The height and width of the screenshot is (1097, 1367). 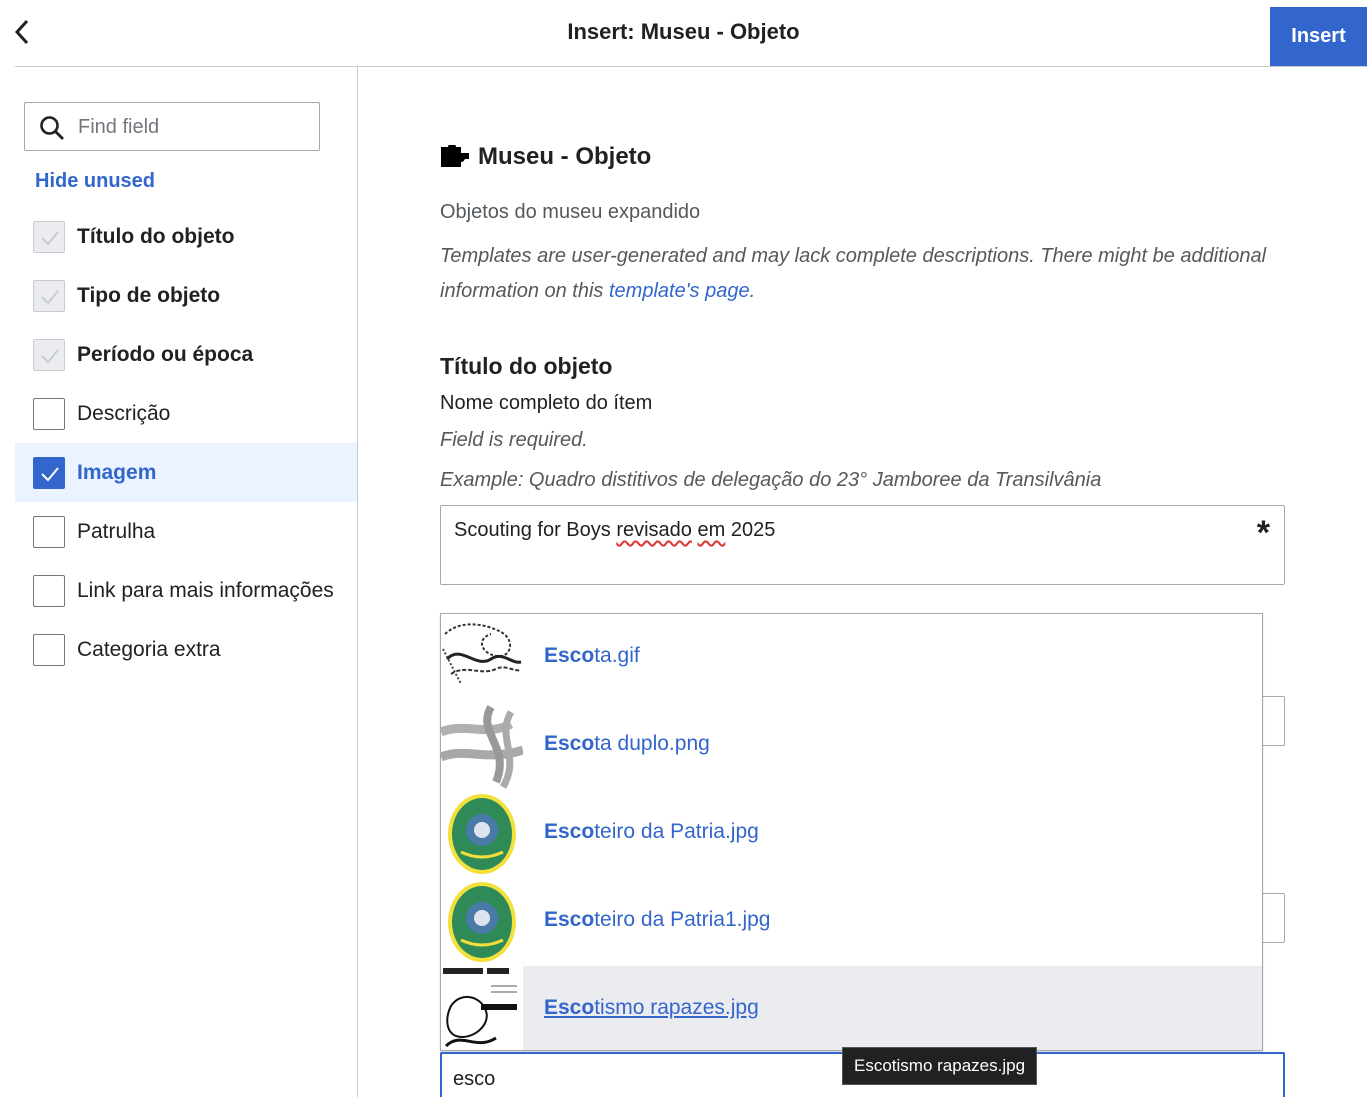 What do you see at coordinates (565, 156) in the screenshot?
I see `template-name: Museu - Objeto` at bounding box center [565, 156].